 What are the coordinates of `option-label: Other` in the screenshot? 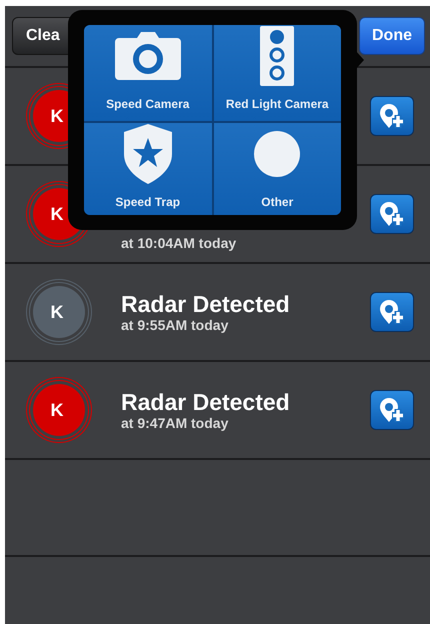 It's located at (277, 202).